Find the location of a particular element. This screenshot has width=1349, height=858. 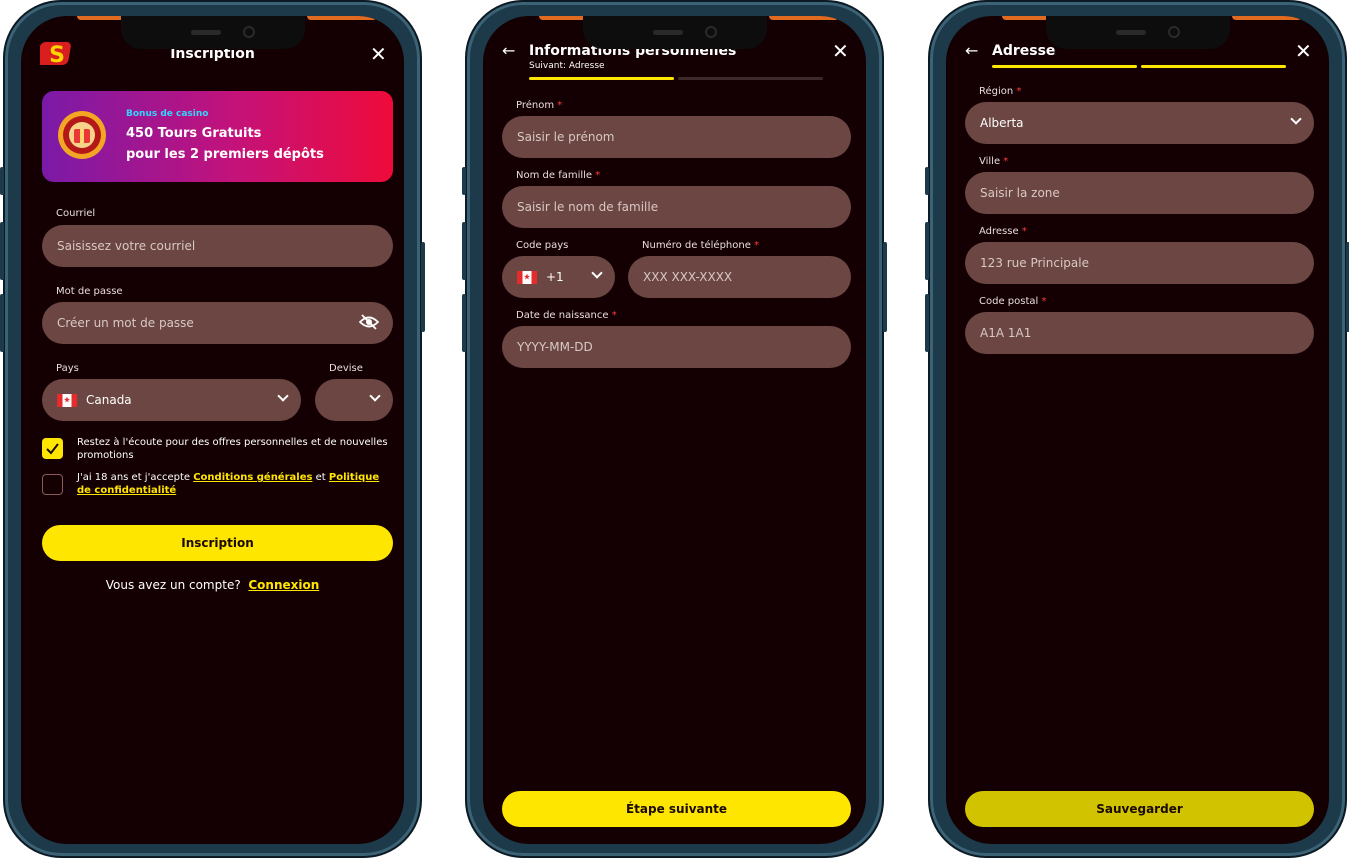

save-button: Sauvegarder is located at coordinates (1139, 809).